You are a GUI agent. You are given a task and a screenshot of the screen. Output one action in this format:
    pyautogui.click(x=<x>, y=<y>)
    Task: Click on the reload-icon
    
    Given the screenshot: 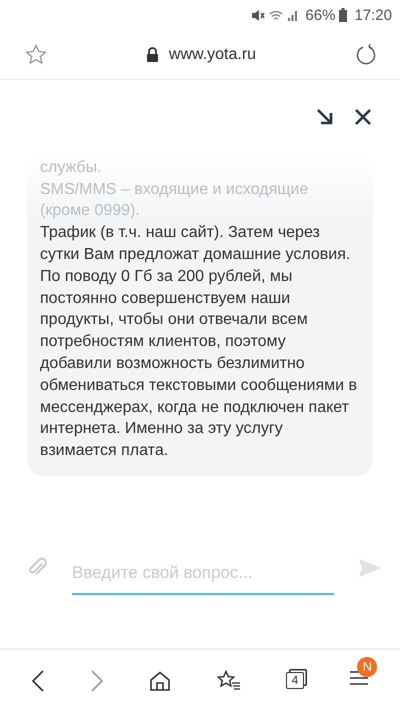 What is the action you would take?
    pyautogui.click(x=365, y=55)
    